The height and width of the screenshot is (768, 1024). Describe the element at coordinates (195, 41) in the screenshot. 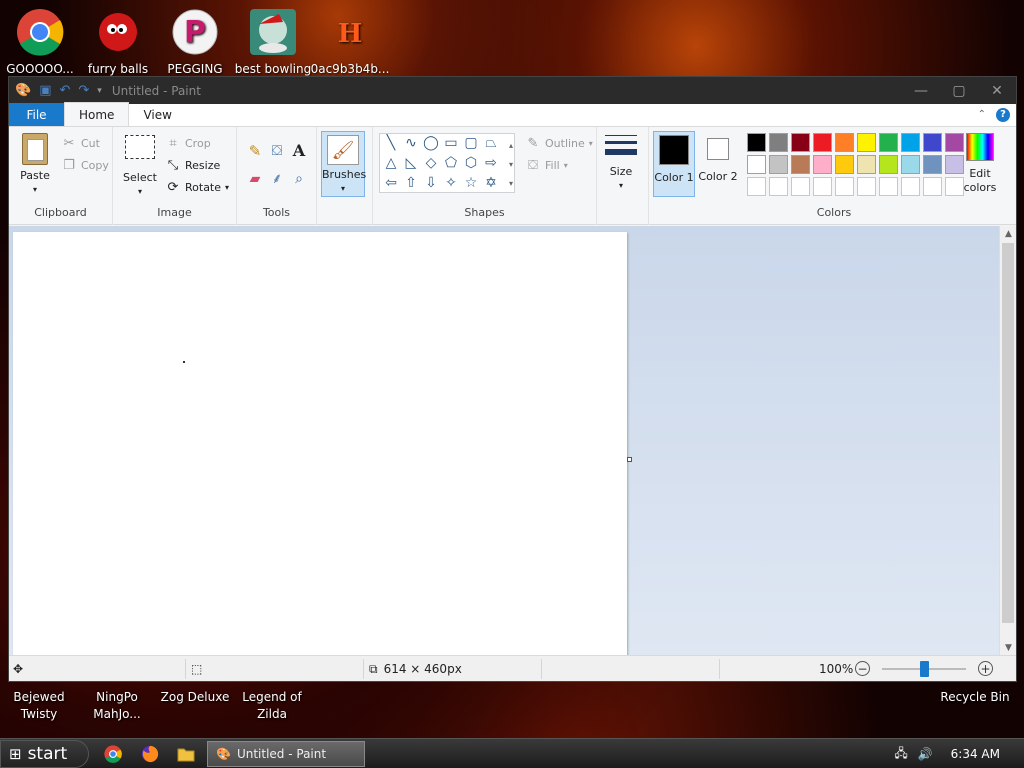

I see `desktop-icon-pegging: P PEGGING` at that location.